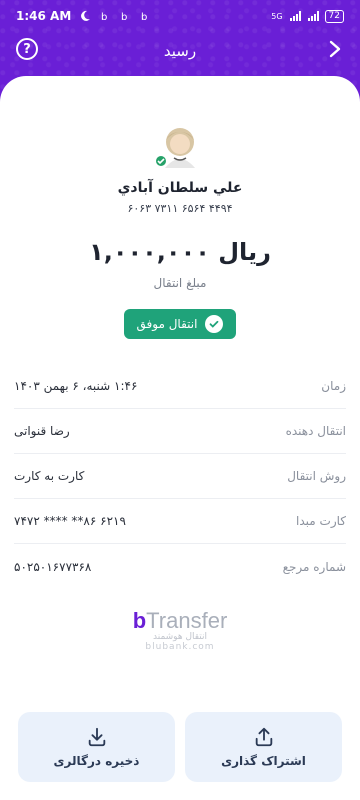 This screenshot has height=800, width=360. Describe the element at coordinates (321, 521) in the screenshot. I see `detail-label: کارت مبدا` at that location.